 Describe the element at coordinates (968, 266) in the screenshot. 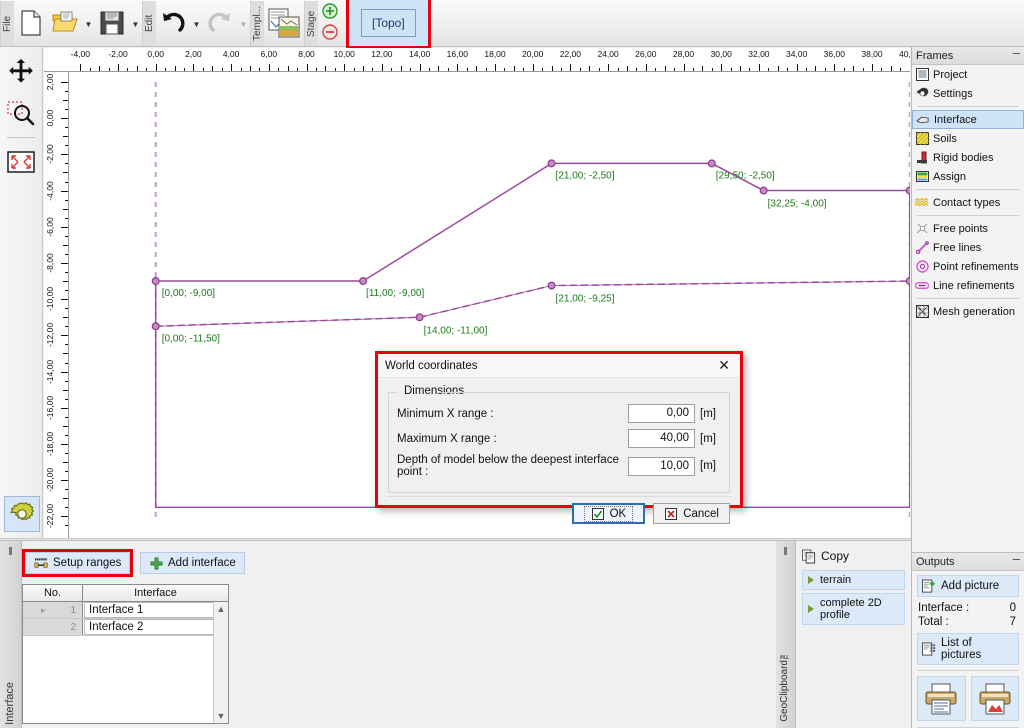

I see `sidebar-item-point-refinements: Point refinements` at that location.